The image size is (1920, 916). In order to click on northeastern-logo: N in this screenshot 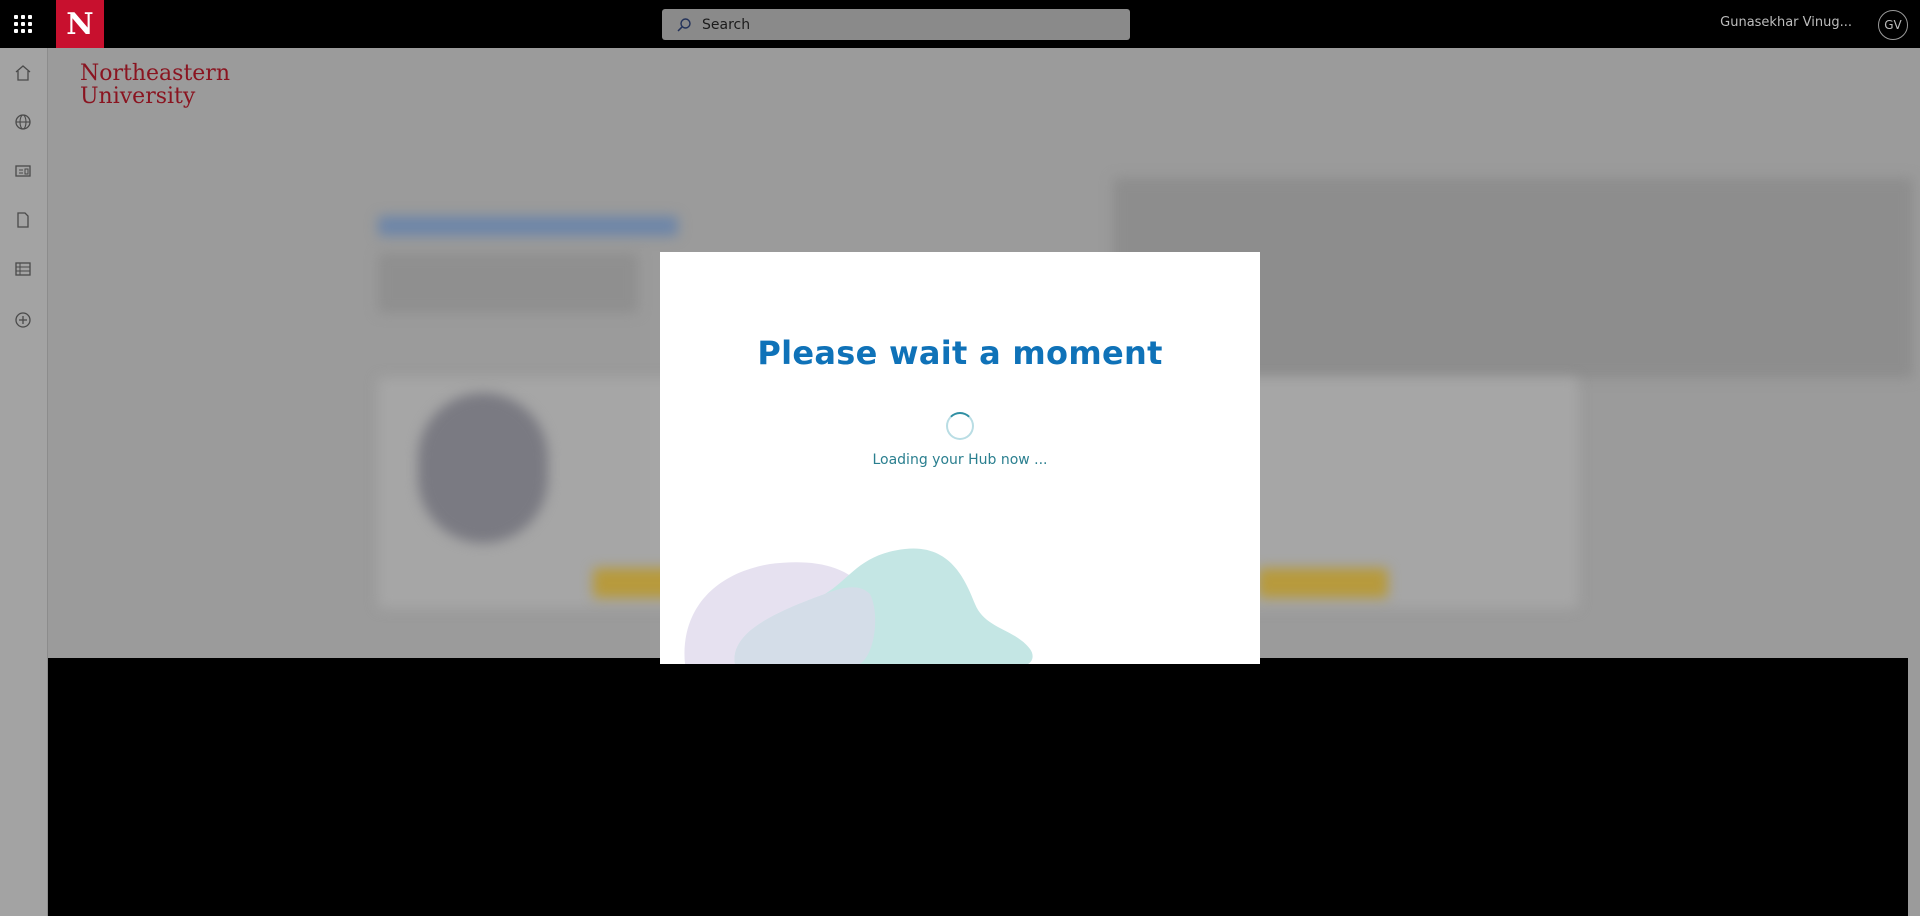, I will do `click(80, 24)`.